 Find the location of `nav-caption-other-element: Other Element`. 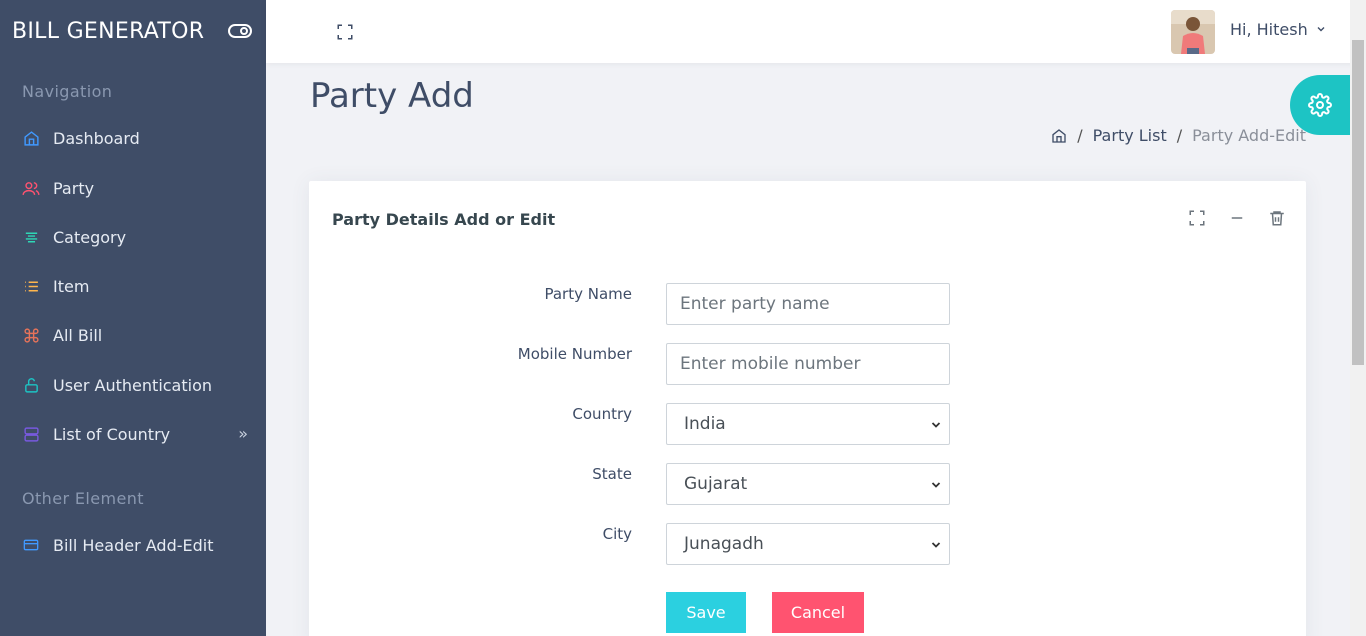

nav-caption-other-element: Other Element is located at coordinates (83, 498).